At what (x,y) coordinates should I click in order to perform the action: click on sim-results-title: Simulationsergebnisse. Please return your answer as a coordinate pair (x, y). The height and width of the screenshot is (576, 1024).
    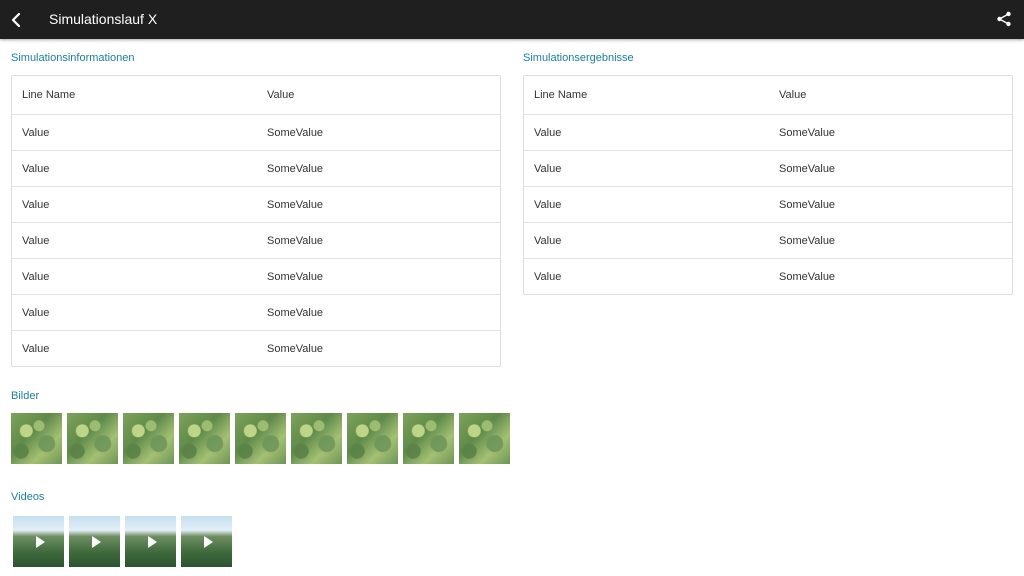
    Looking at the image, I should click on (578, 58).